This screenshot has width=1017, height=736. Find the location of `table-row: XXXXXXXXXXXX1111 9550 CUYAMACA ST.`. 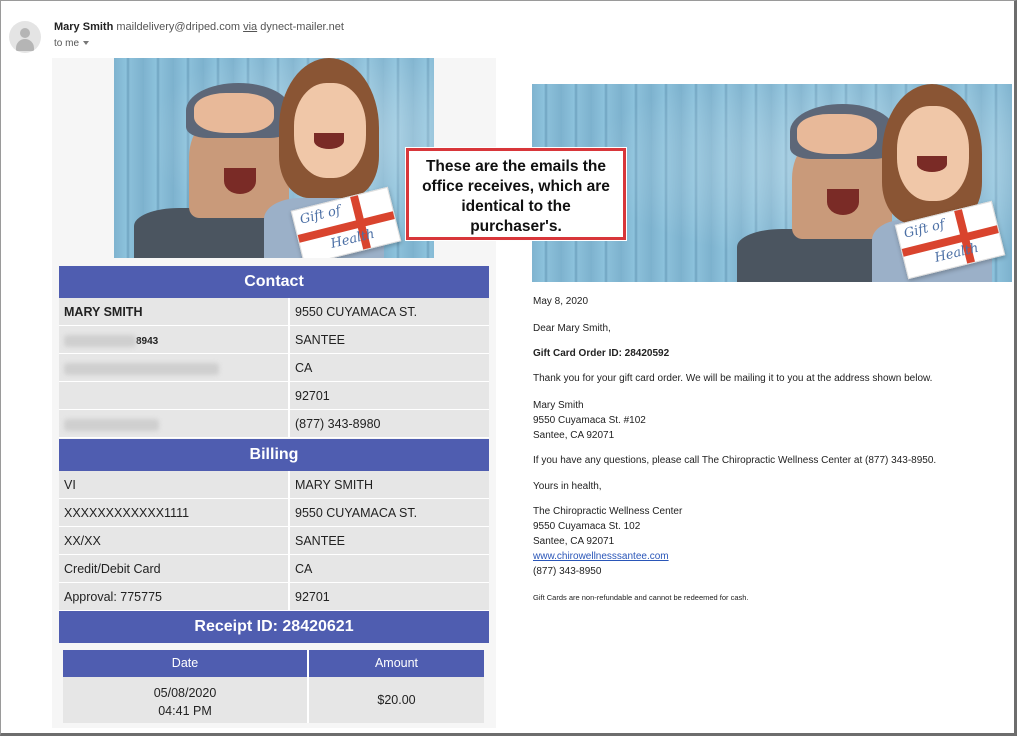

table-row: XXXXXXXXXXXX1111 9550 CUYAMACA ST. is located at coordinates (274, 513).